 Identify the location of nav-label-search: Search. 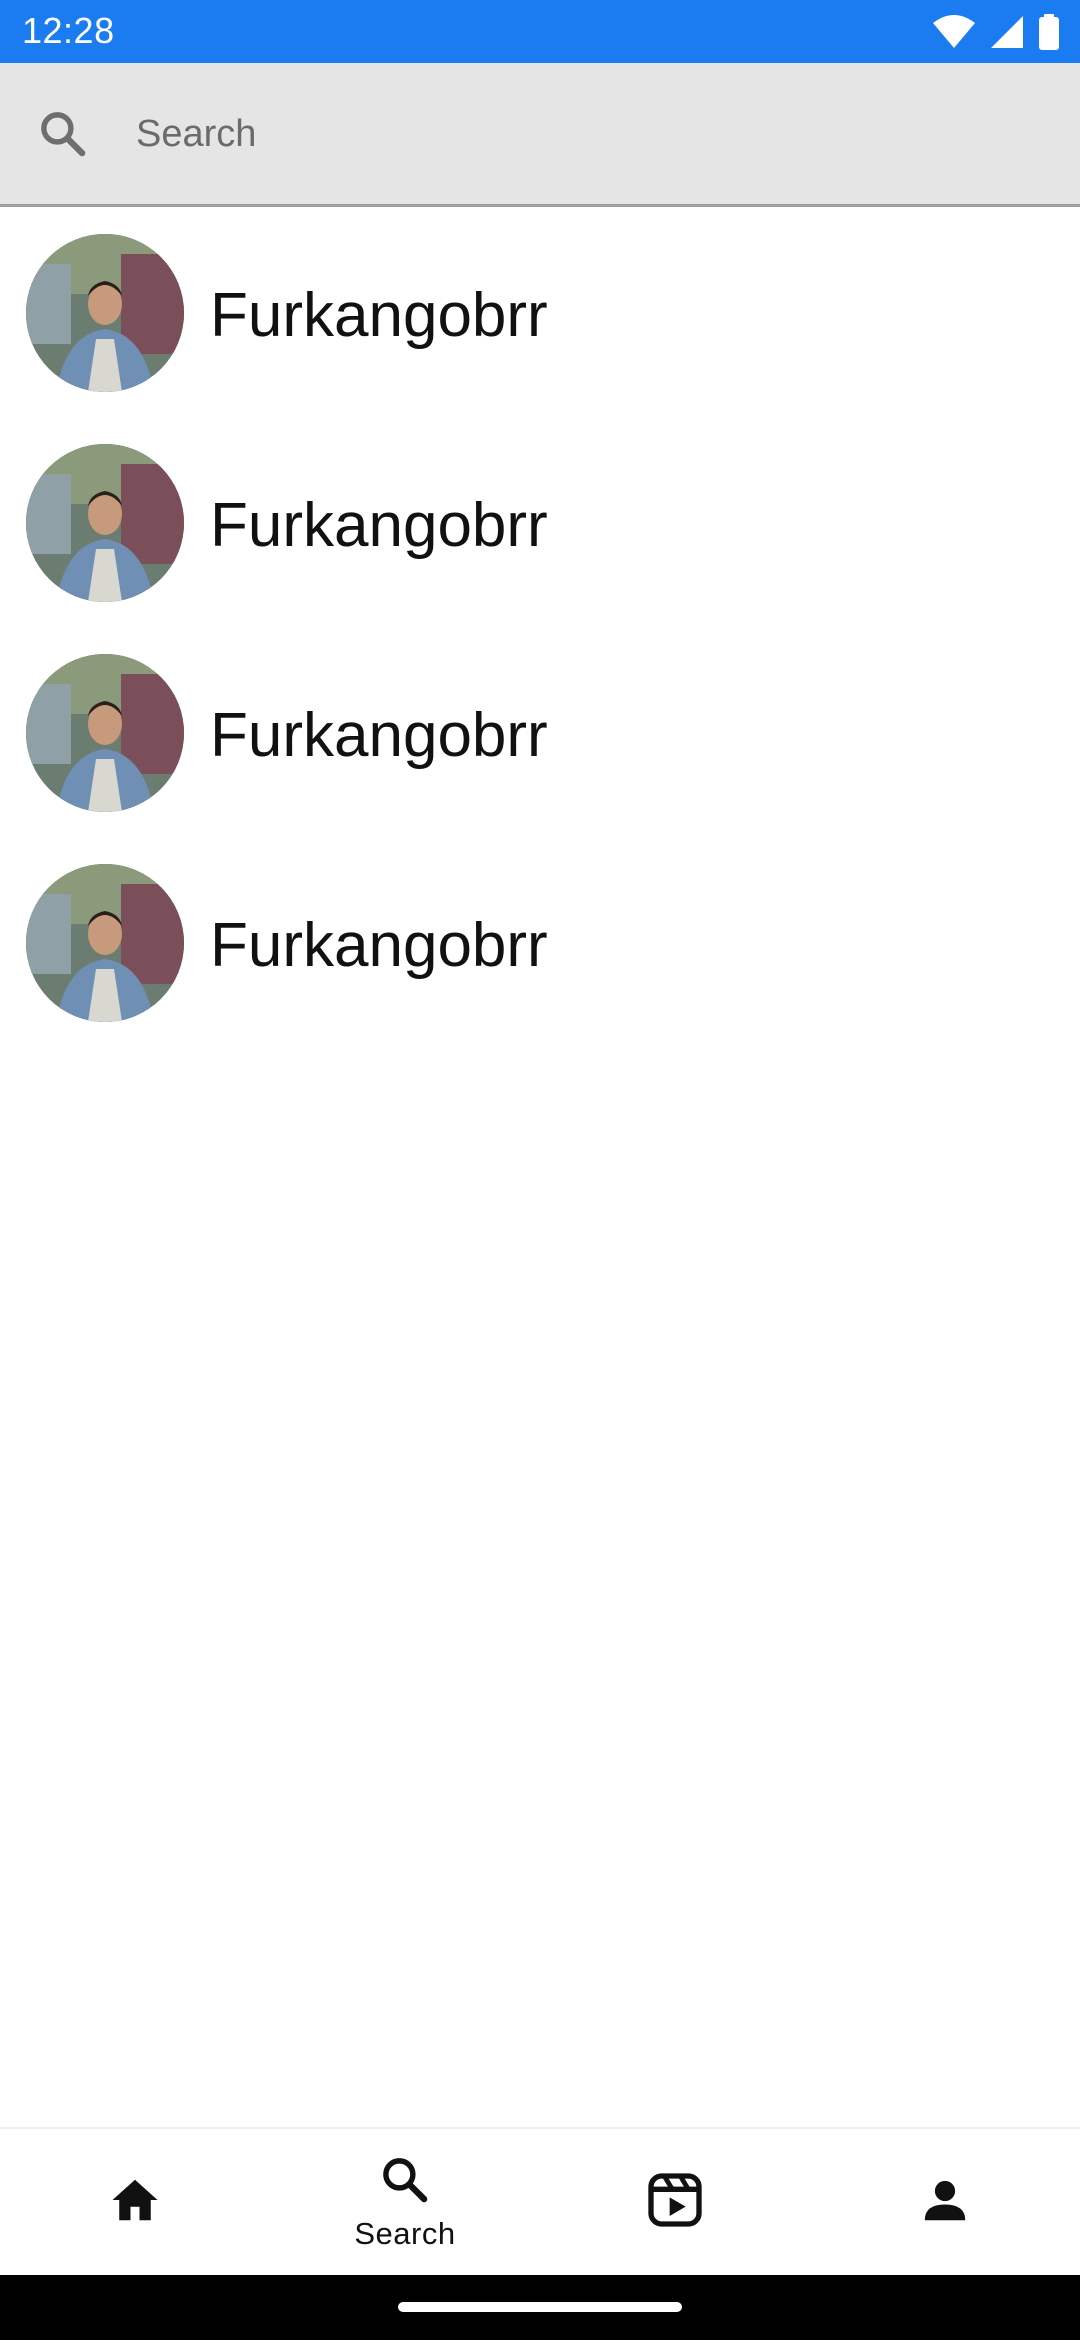
(405, 2233).